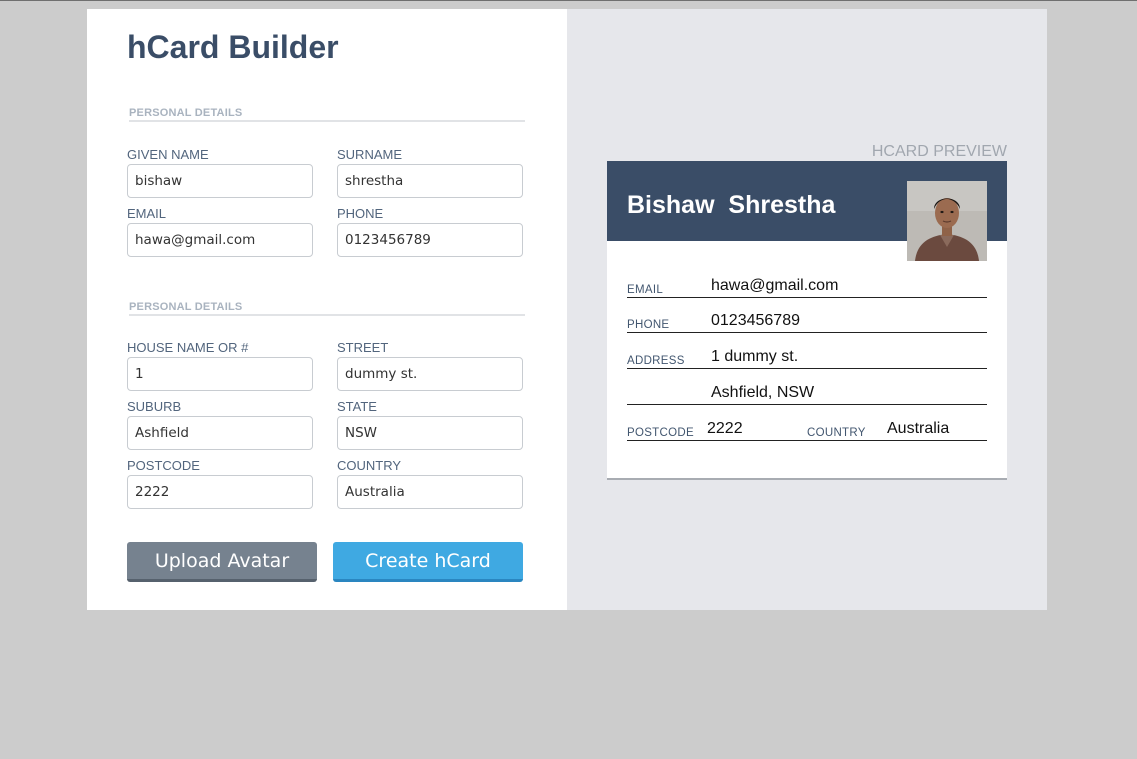  What do you see at coordinates (836, 433) in the screenshot?
I see `card-country-label: COUNTRY` at bounding box center [836, 433].